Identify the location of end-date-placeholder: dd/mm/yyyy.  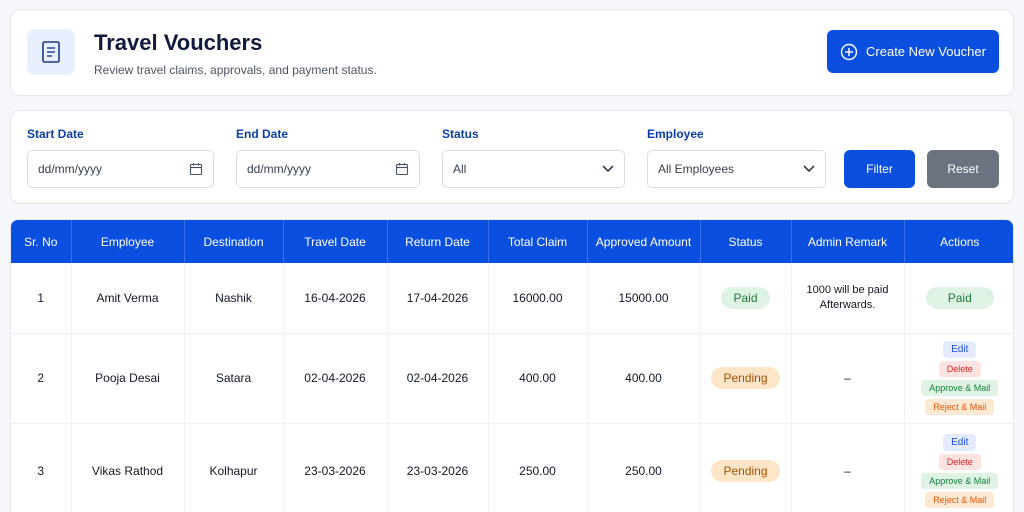
(279, 169).